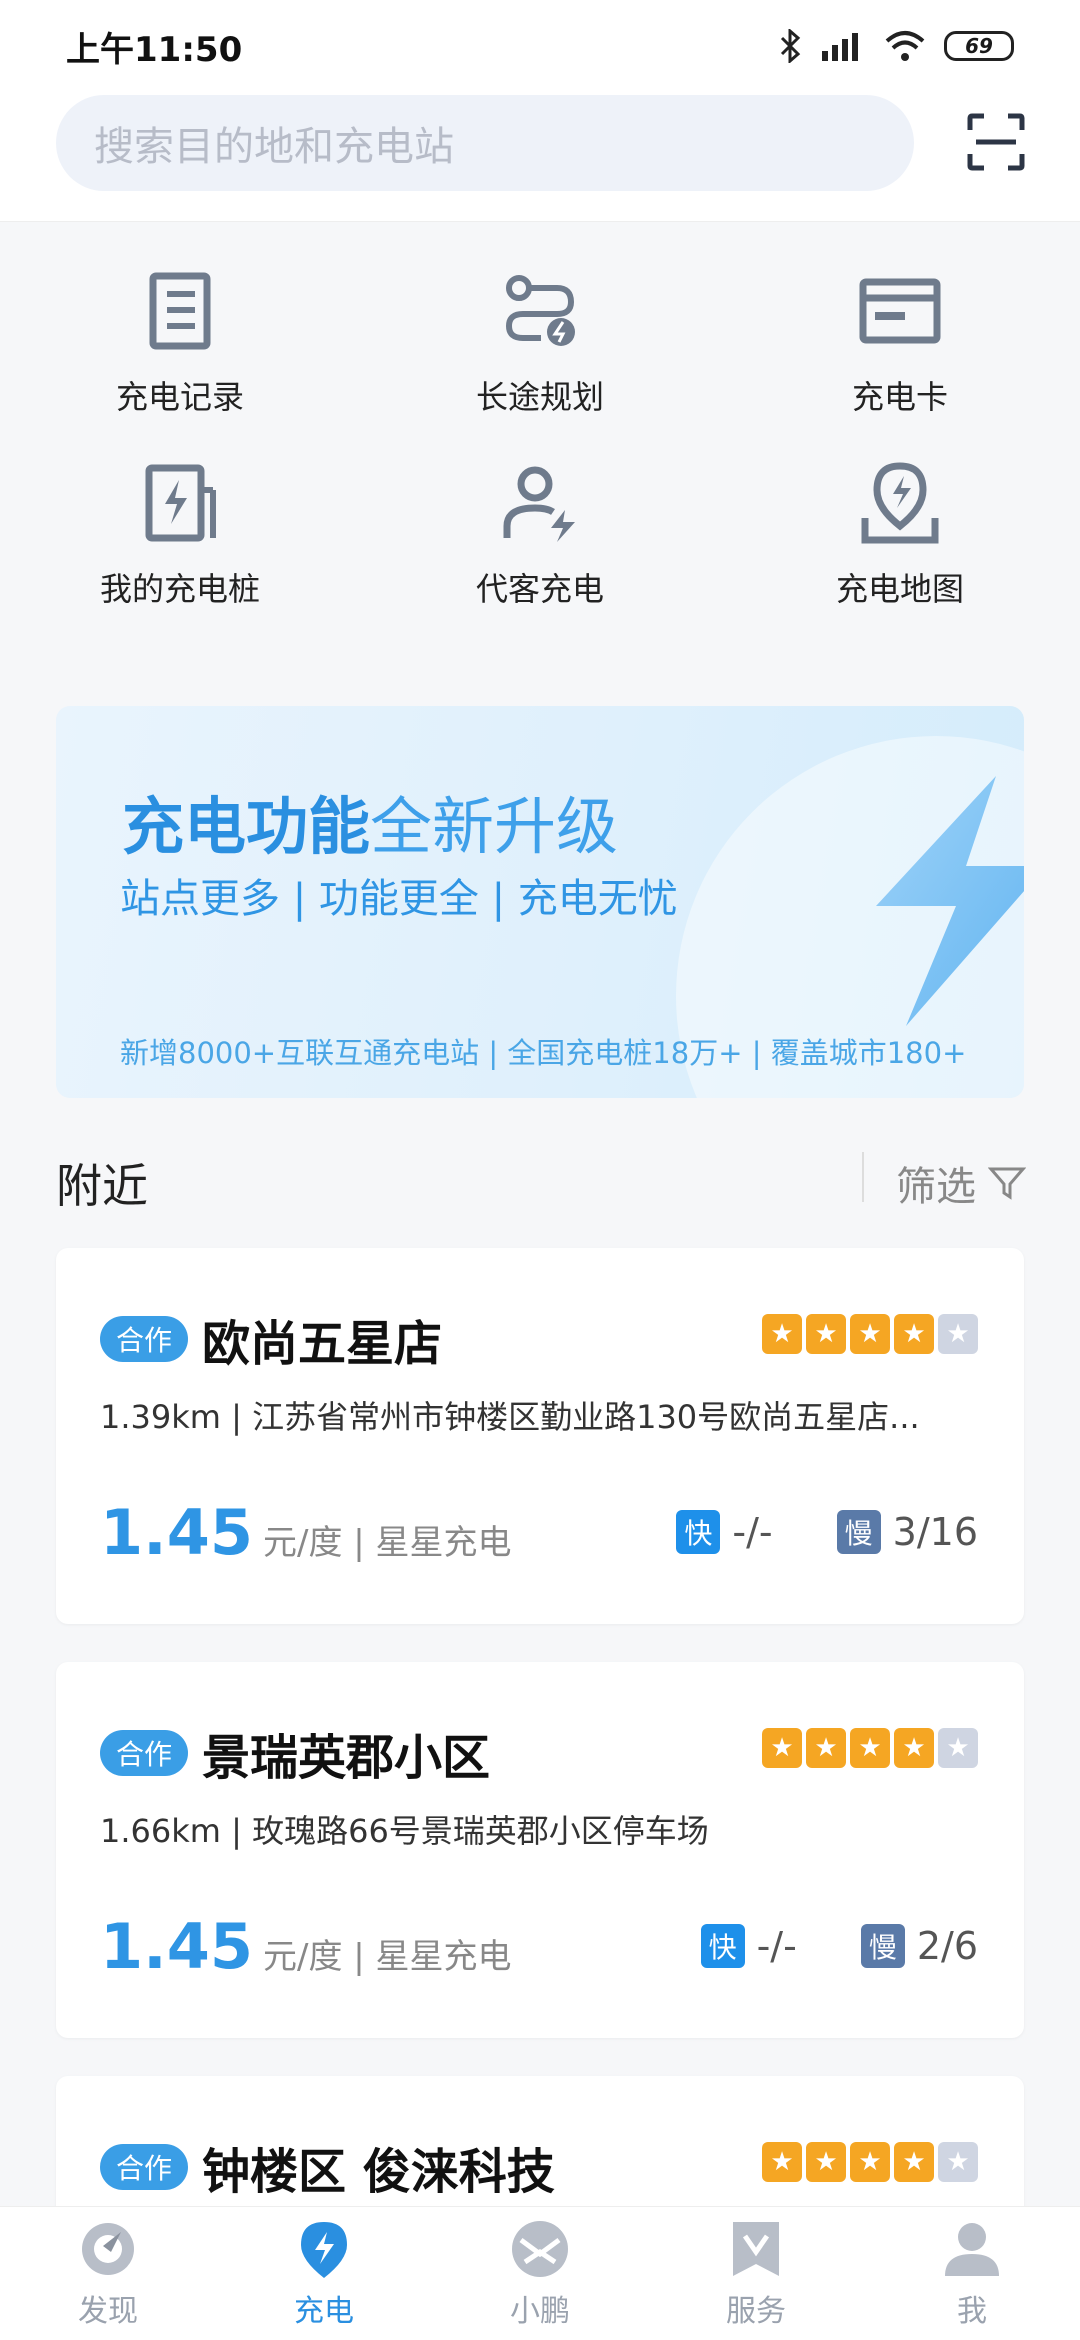 This screenshot has height=2340, width=1080. What do you see at coordinates (540, 46) in the screenshot?
I see `status-bar: 上午11:50 69` at bounding box center [540, 46].